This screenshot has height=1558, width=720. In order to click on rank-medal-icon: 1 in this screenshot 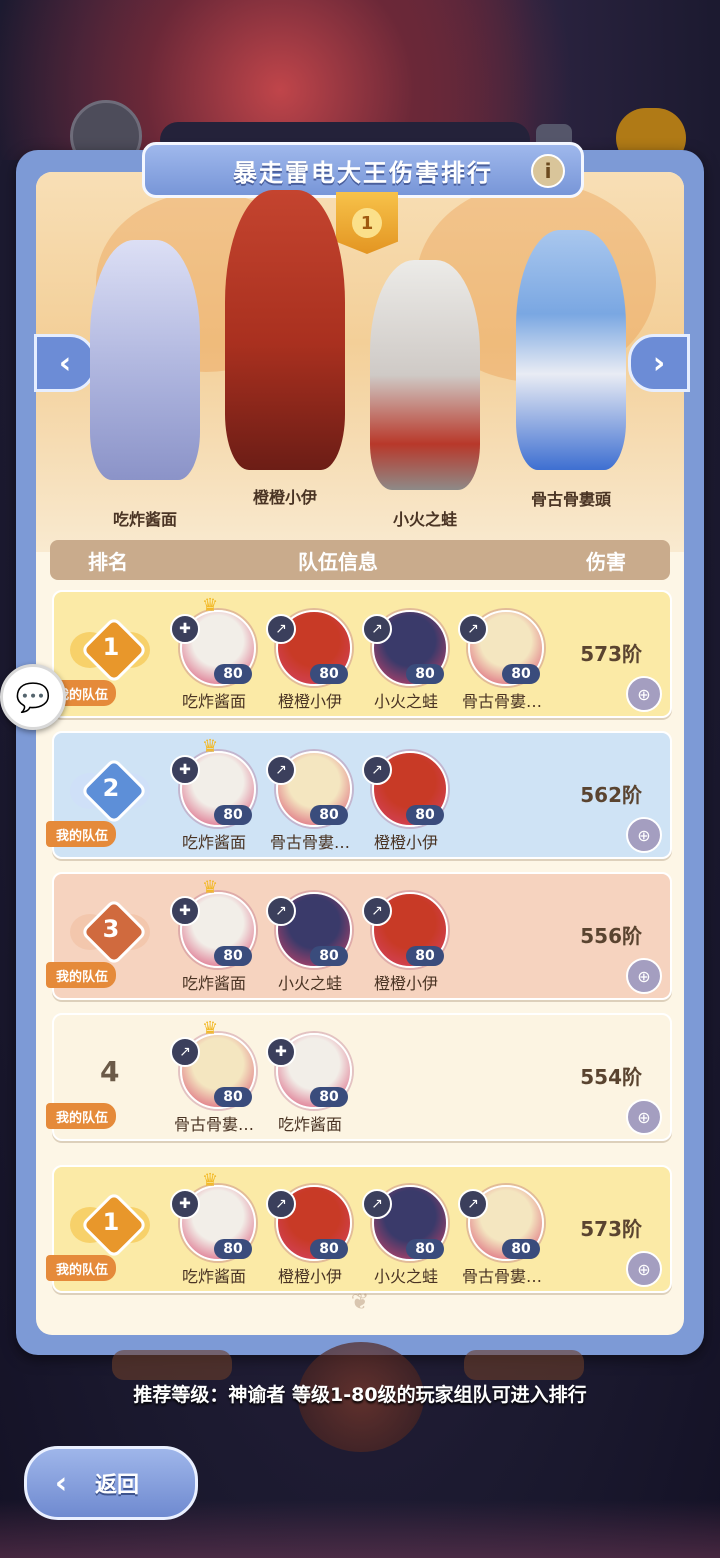, I will do `click(110, 650)`.